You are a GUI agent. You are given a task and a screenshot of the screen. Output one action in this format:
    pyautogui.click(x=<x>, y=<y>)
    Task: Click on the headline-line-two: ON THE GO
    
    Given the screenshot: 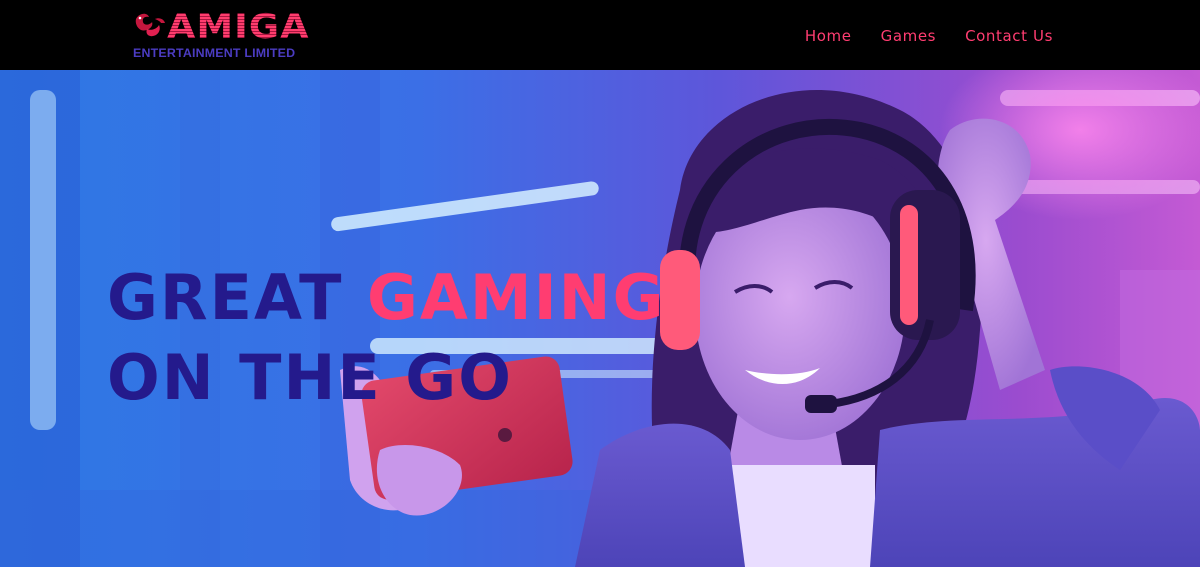 What is the action you would take?
    pyautogui.click(x=310, y=377)
    